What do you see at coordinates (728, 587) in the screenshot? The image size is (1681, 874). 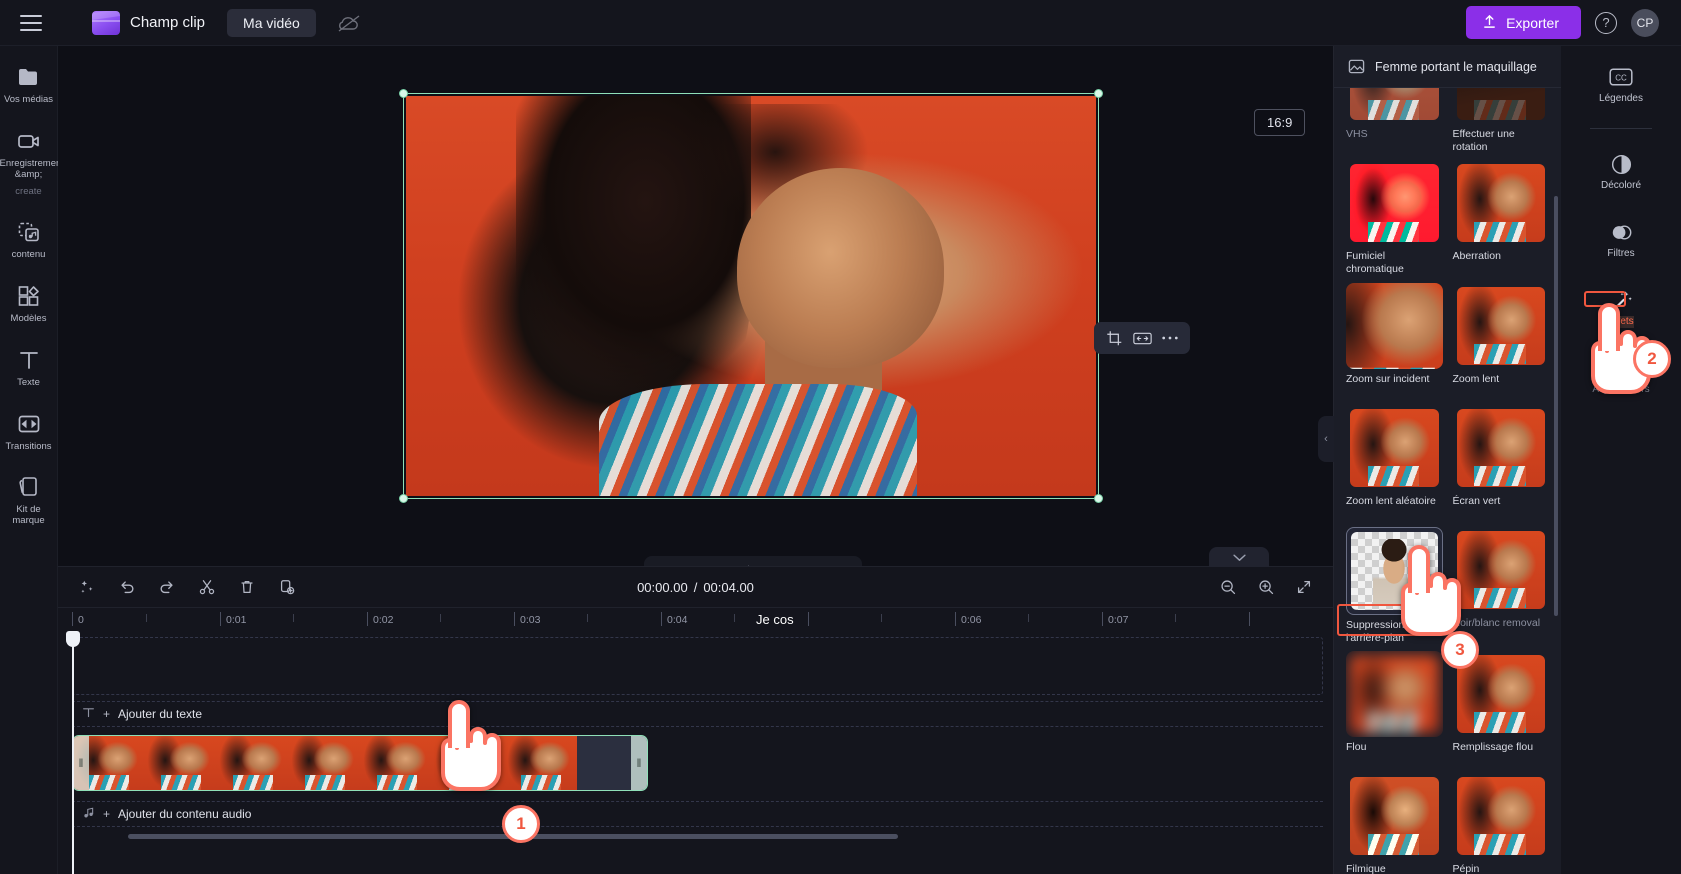 I see `timecode-total: 00:04.00` at bounding box center [728, 587].